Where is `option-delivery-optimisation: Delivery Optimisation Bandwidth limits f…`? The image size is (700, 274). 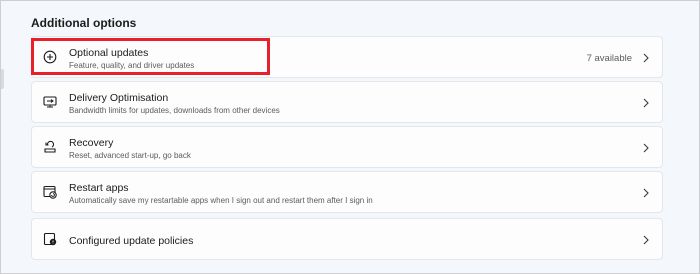
option-delivery-optimisation: Delivery Optimisation Bandwidth limits f… is located at coordinates (347, 102).